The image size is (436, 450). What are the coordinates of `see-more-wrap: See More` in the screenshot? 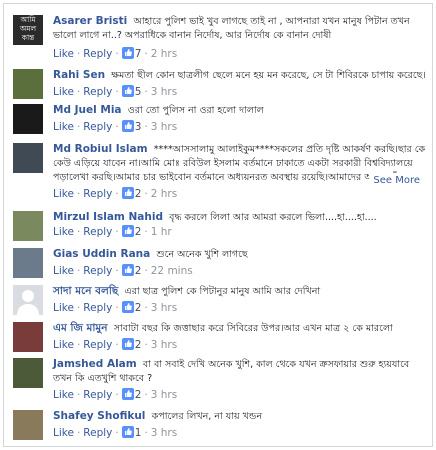 It's located at (394, 180).